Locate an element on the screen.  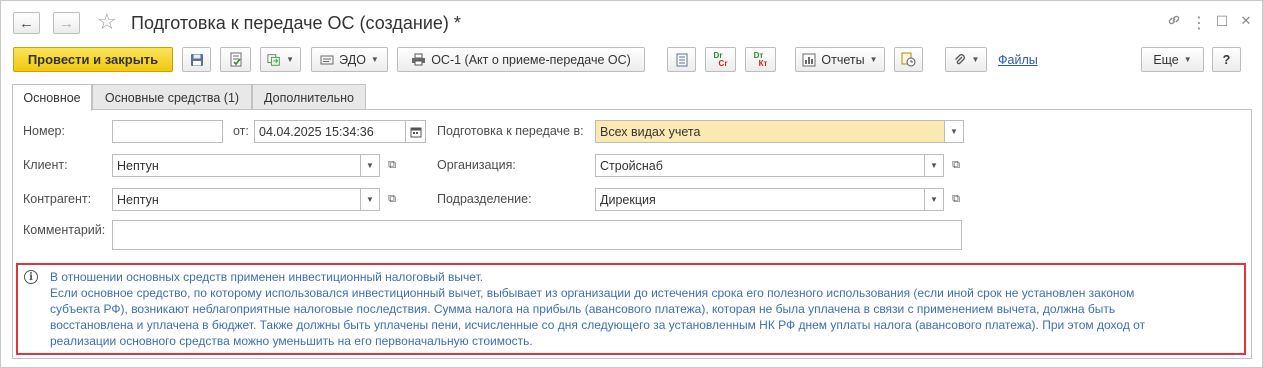
document-history-icon is located at coordinates (908, 59).